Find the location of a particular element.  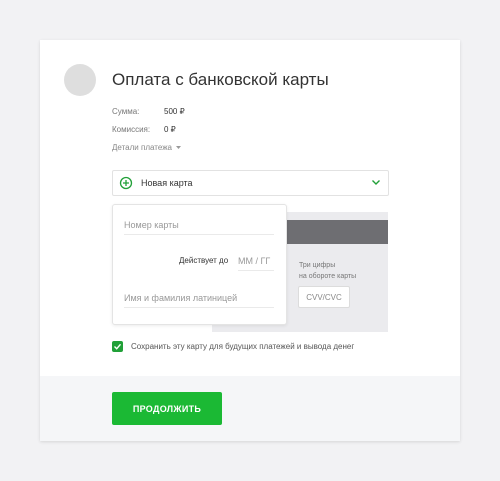

cardholder-underline is located at coordinates (199, 307).